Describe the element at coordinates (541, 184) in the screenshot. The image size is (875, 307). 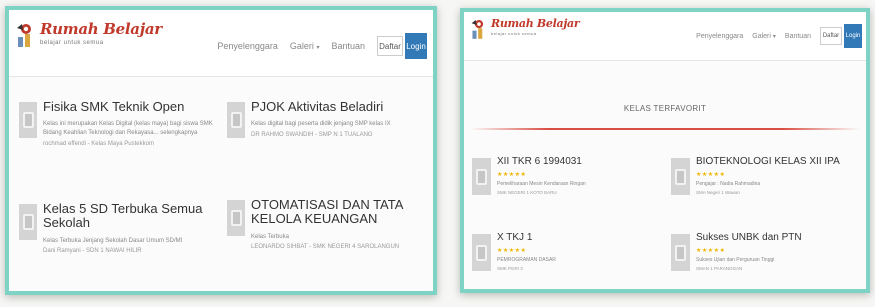
I see `class-description: Pemeliharaan Mesin Kendaraan Ringan` at that location.